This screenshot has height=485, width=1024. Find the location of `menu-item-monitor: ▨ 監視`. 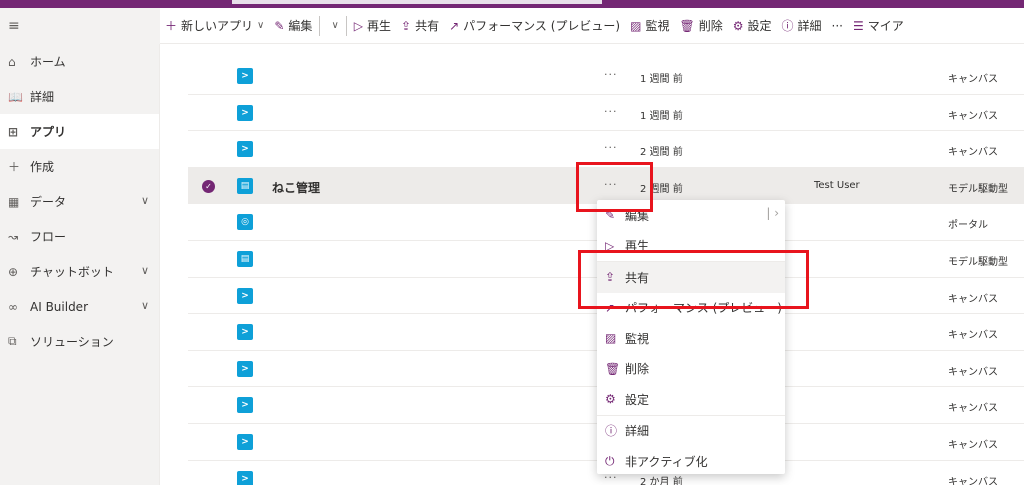

menu-item-monitor: ▨ 監視 is located at coordinates (691, 338).